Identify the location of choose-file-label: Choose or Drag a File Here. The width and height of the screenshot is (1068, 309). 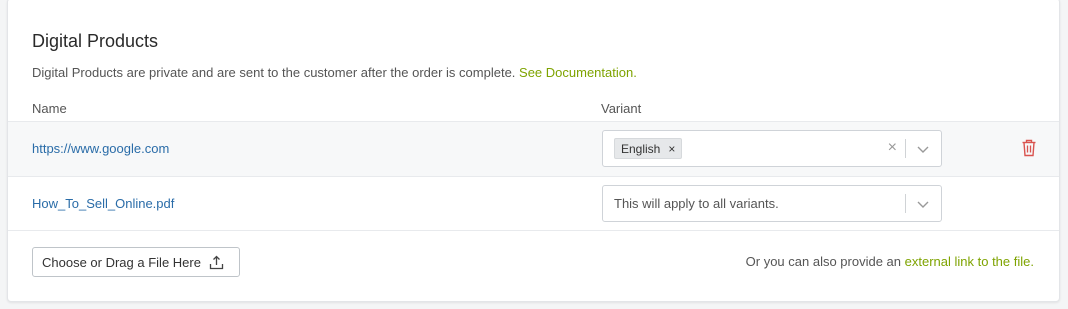
(121, 262).